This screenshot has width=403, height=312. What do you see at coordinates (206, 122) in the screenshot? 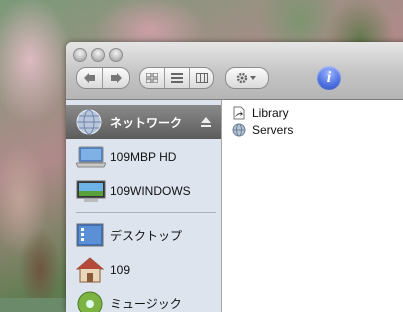
I see `eject-icon` at bounding box center [206, 122].